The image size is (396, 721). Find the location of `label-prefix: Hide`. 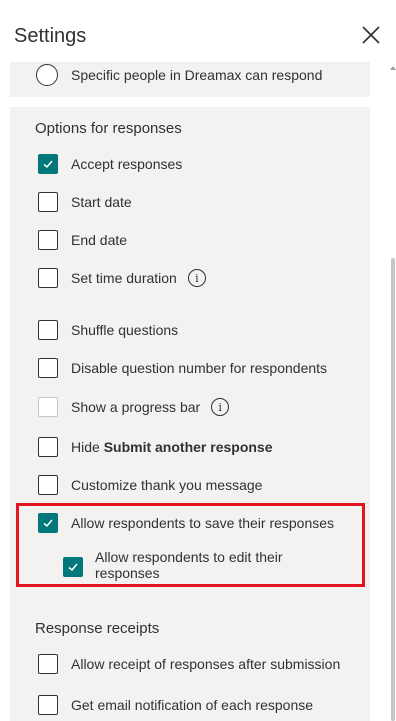

label-prefix: Hide is located at coordinates (87, 447).